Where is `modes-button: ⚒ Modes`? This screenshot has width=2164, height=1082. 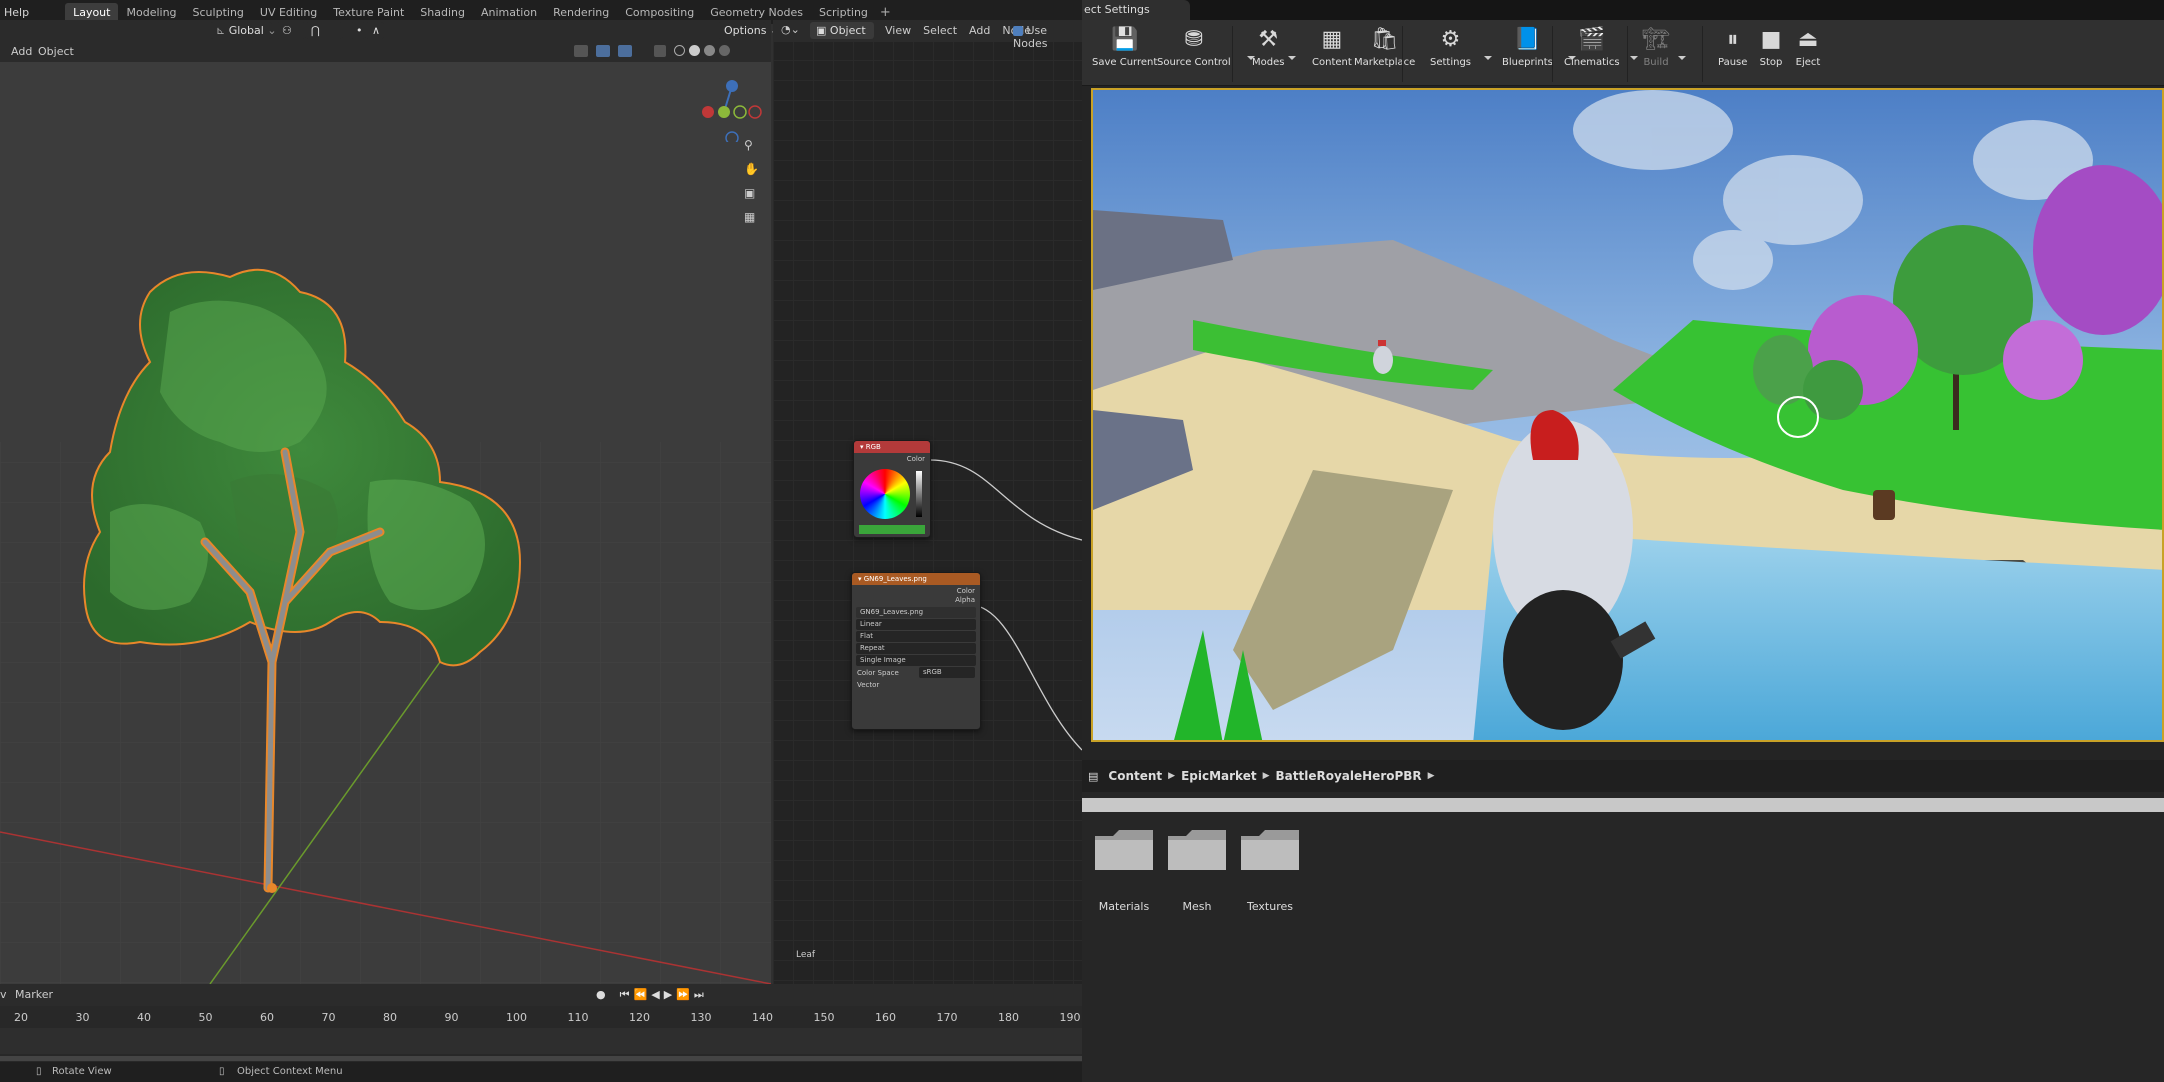
modes-button: ⚒ Modes is located at coordinates (1268, 46).